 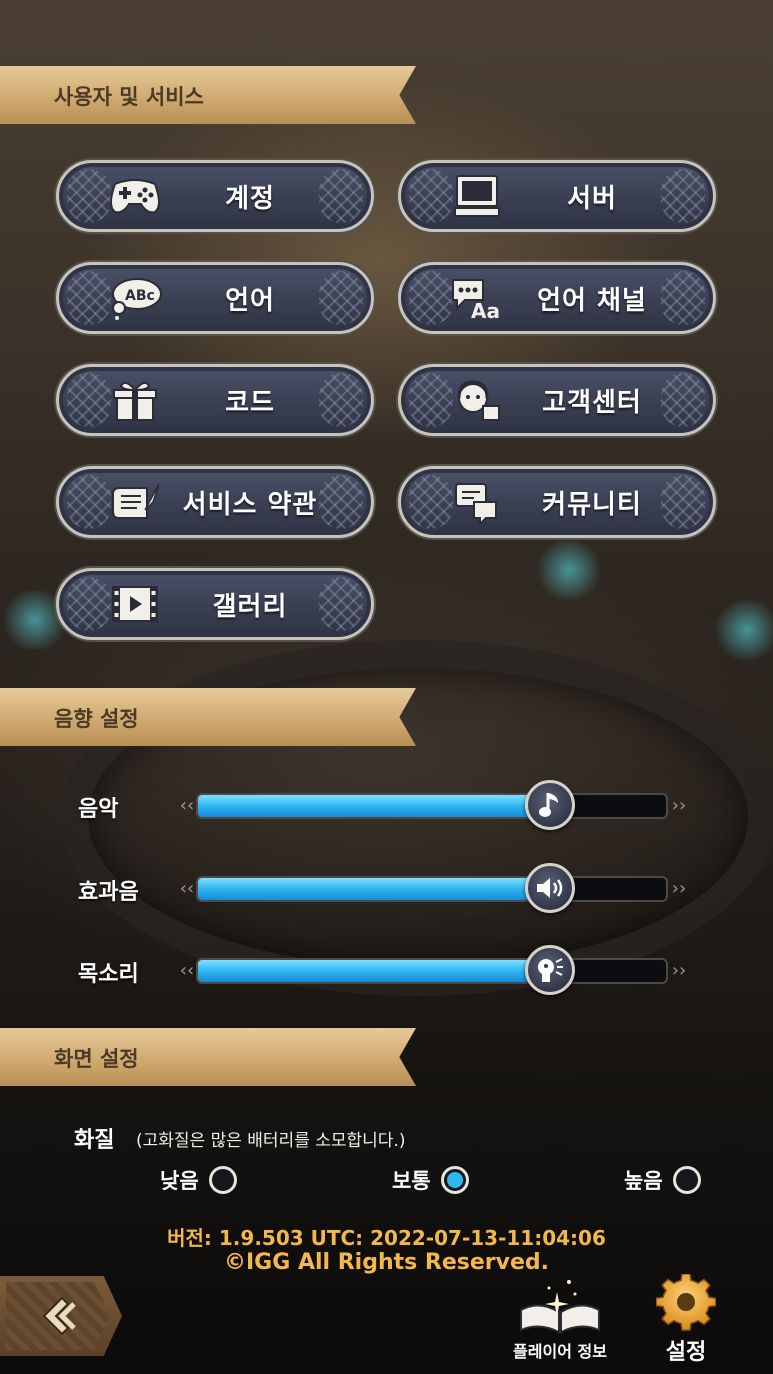 I want to click on quality-option-high: 높음, so click(x=662, y=1180).